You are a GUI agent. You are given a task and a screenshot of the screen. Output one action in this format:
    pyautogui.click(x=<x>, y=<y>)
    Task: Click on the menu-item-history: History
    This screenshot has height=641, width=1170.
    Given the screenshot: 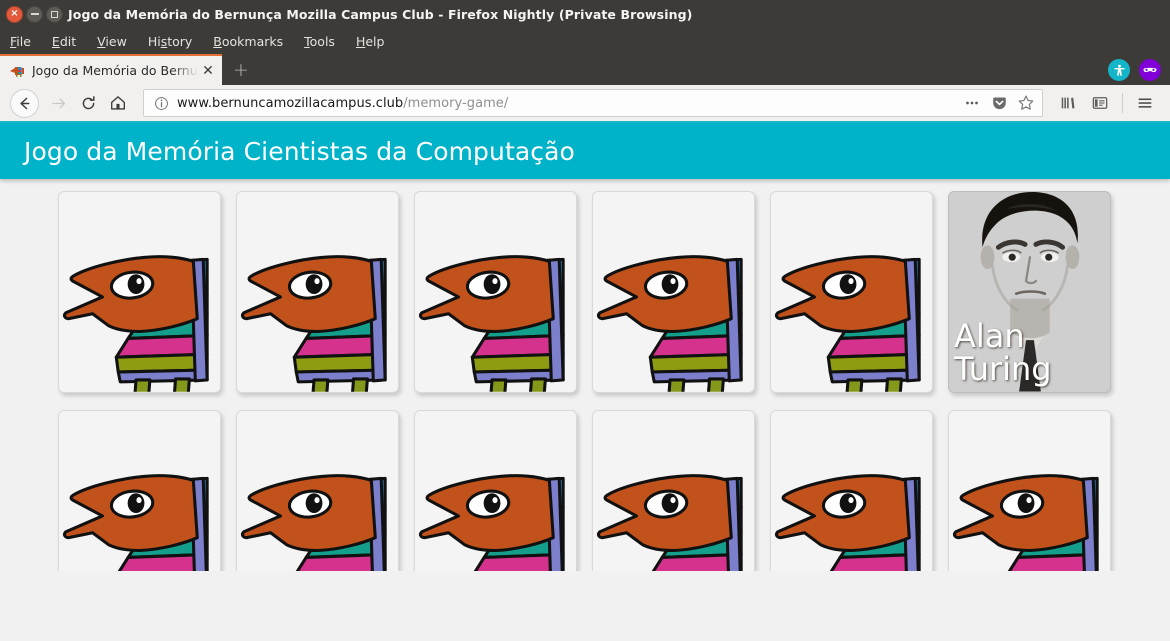 What is the action you would take?
    pyautogui.click(x=170, y=41)
    